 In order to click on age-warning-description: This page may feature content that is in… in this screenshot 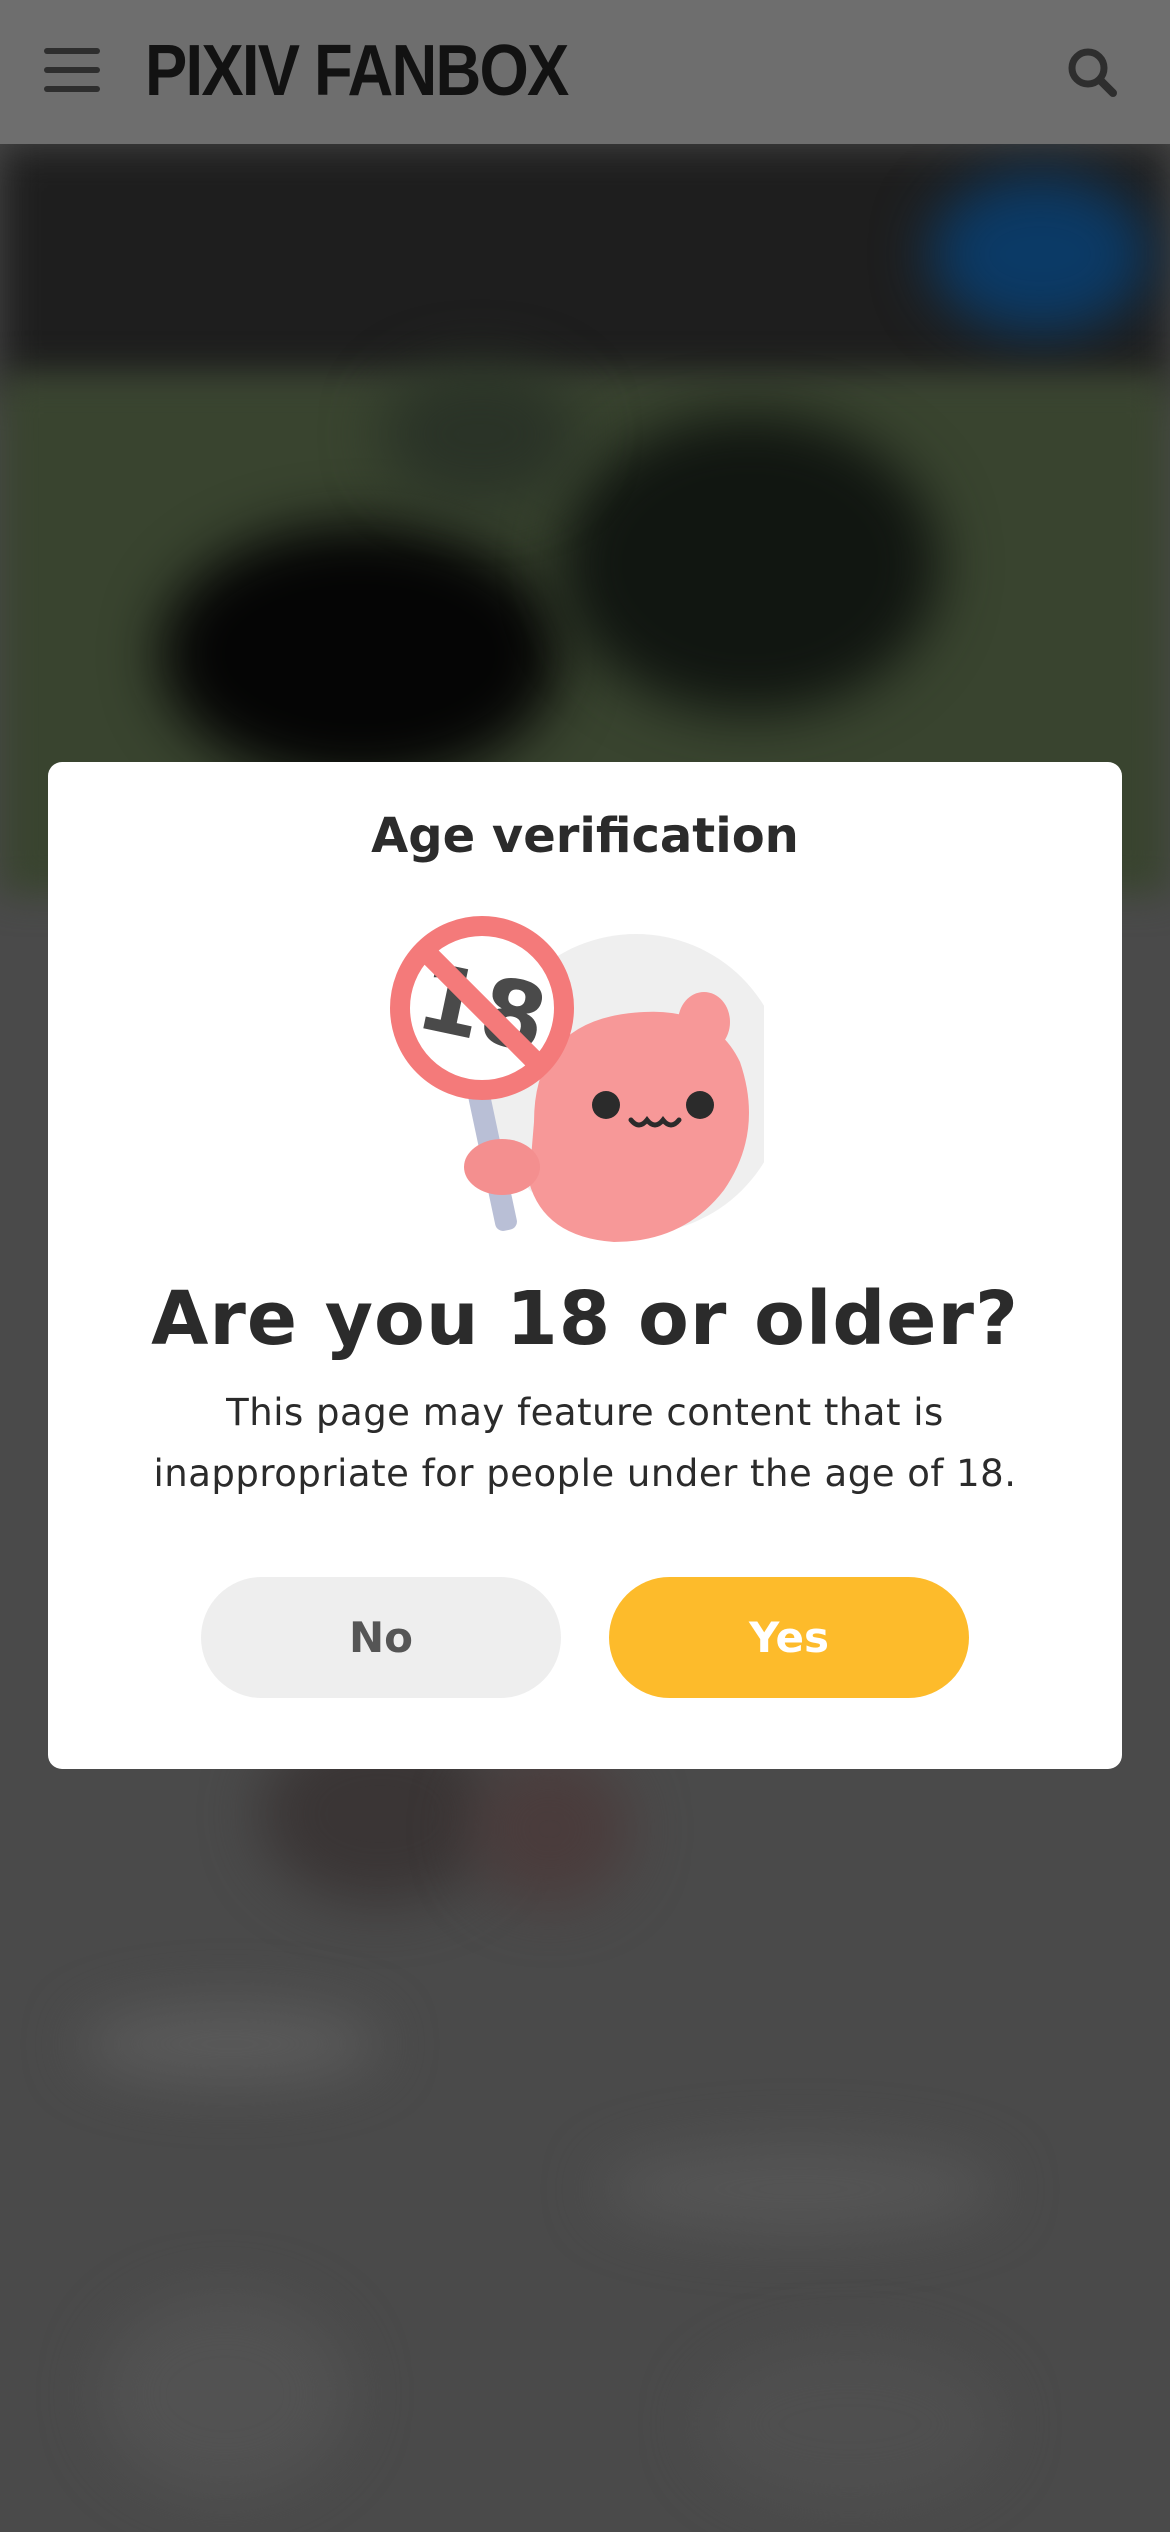, I will do `click(585, 1443)`.